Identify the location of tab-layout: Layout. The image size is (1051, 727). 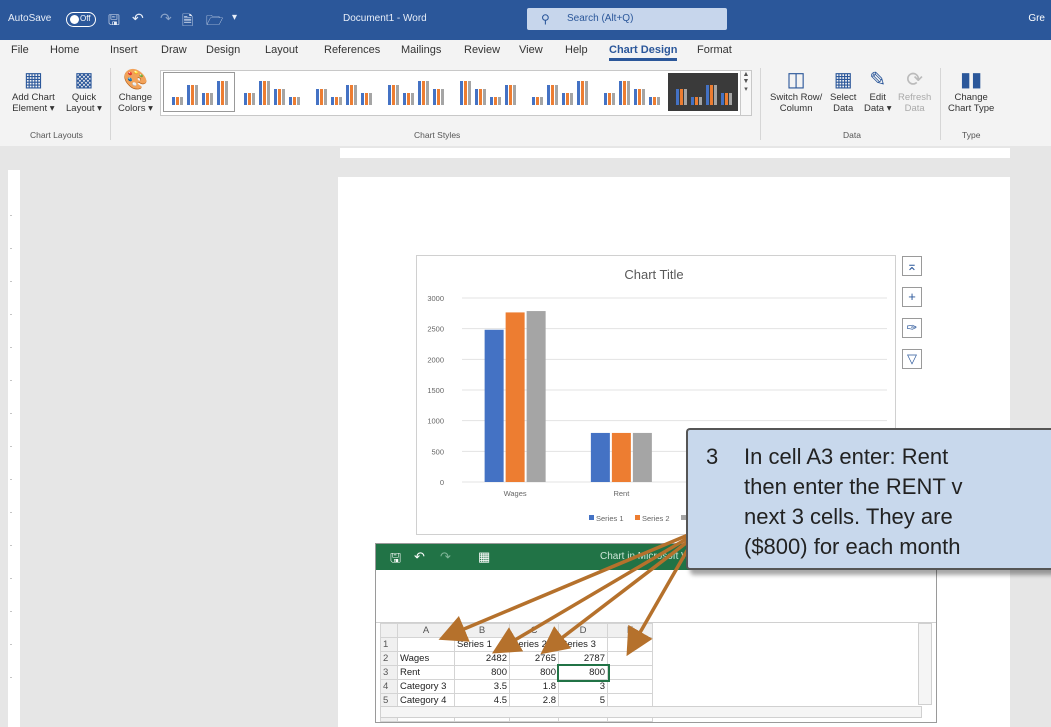
(281, 50).